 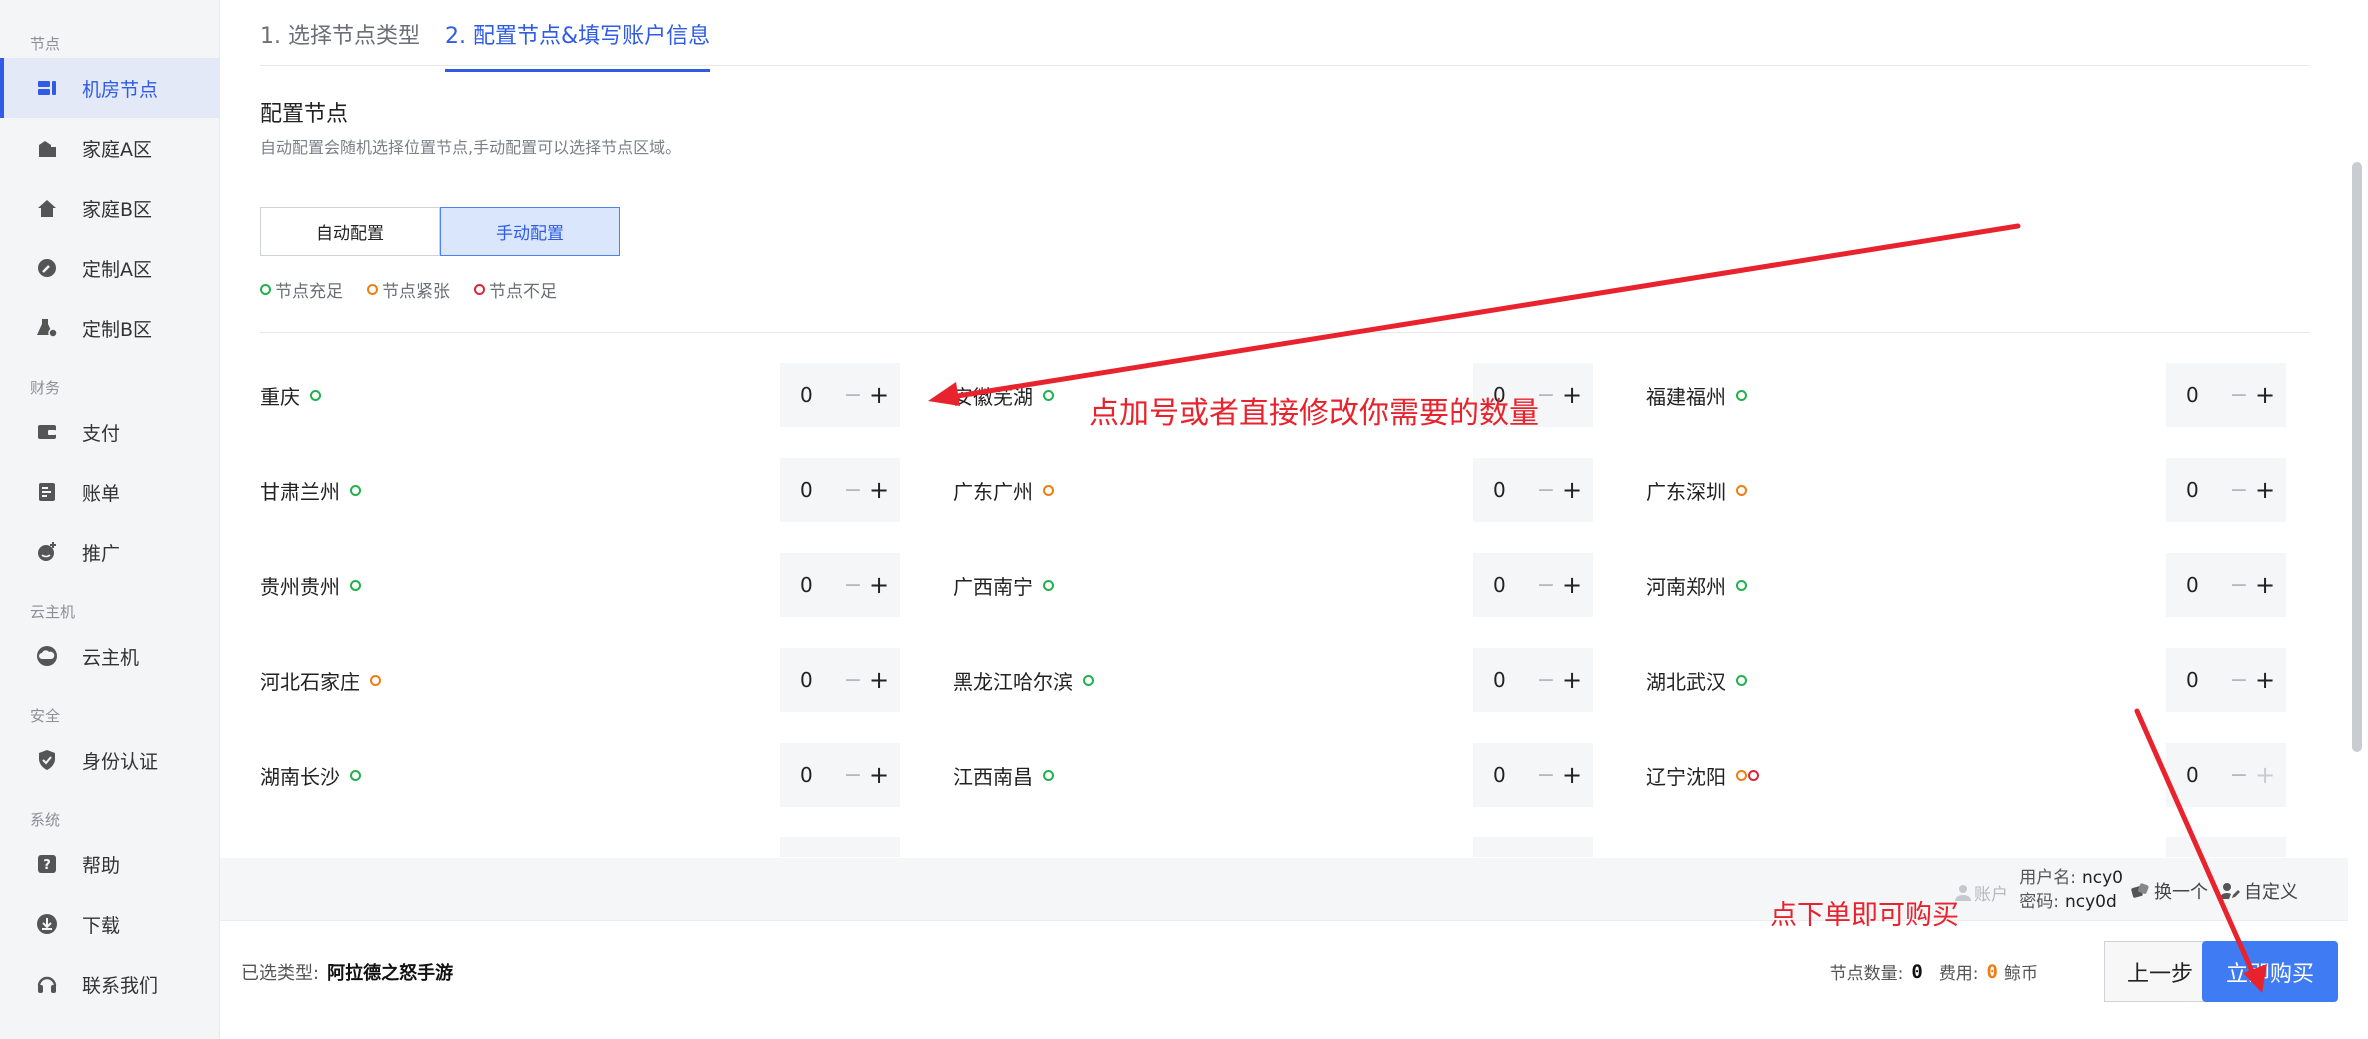 What do you see at coordinates (320, 680) in the screenshot?
I see `region-name: 河北石家庄` at bounding box center [320, 680].